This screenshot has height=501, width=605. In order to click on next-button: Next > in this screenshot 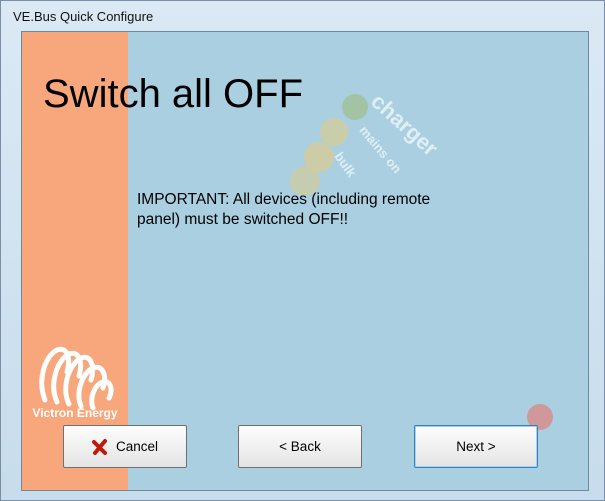, I will do `click(476, 446)`.